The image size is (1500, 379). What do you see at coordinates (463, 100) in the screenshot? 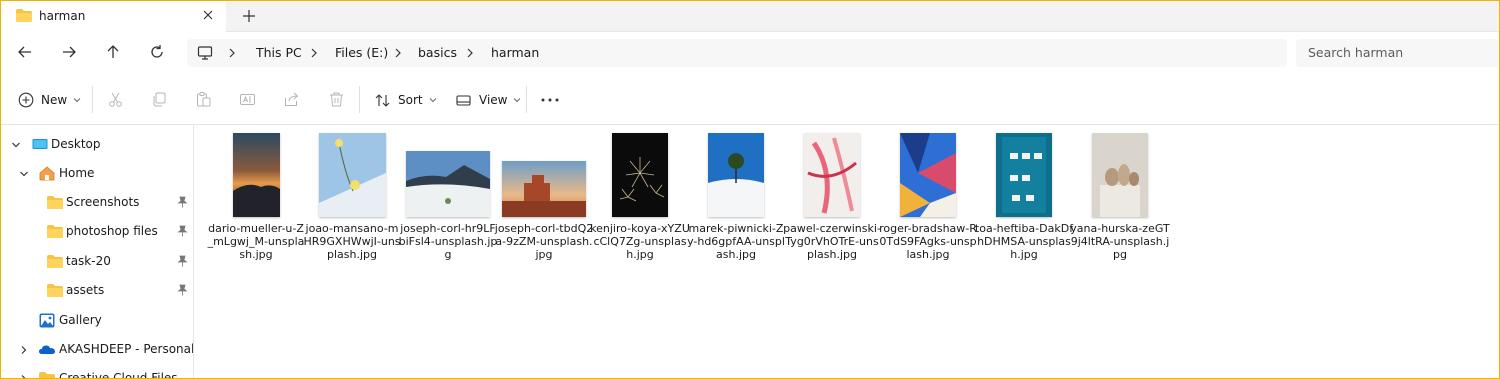
I see `view-layout-icon` at bounding box center [463, 100].